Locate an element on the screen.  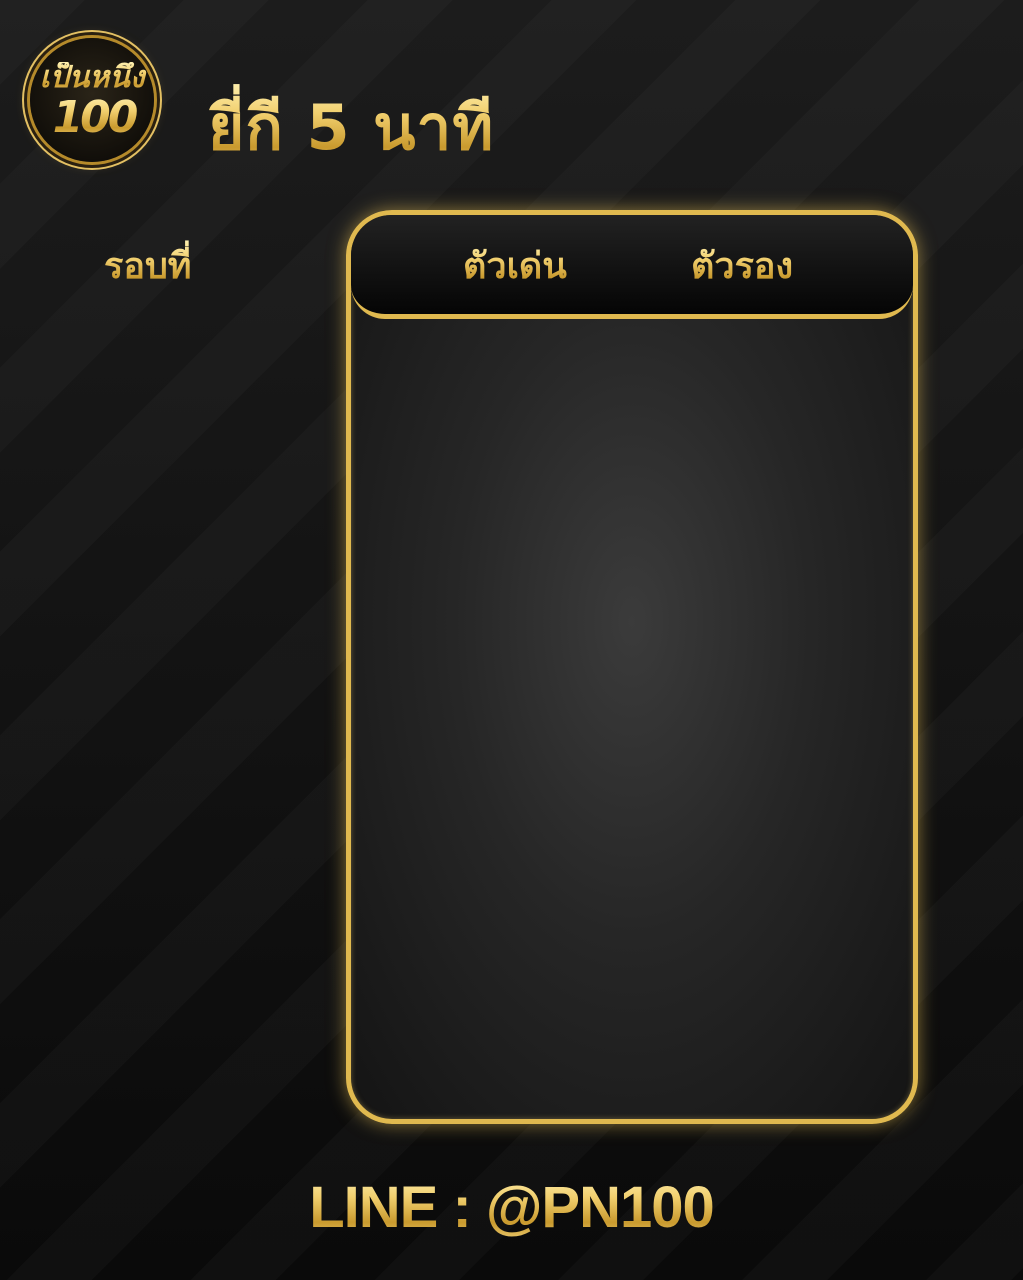
column-secondary-number: ตัวรอง is located at coordinates (742, 267).